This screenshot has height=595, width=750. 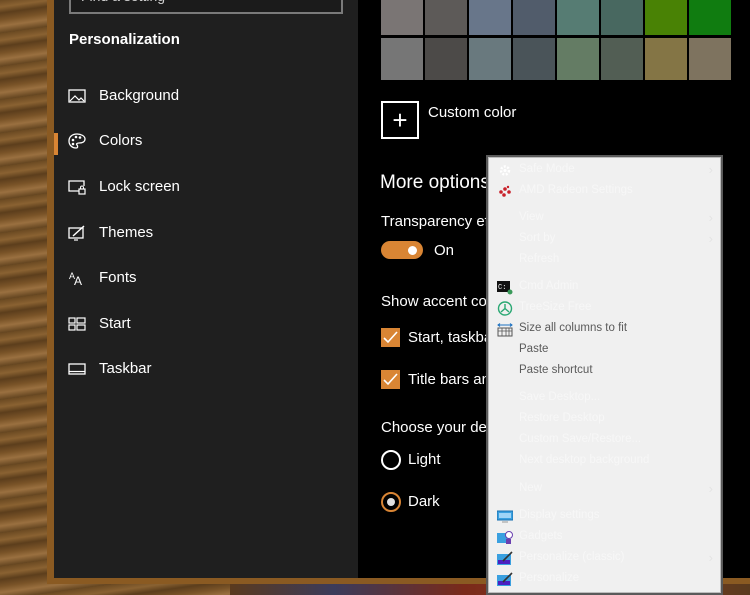 What do you see at coordinates (573, 328) in the screenshot?
I see `context-menu-item-label: Size all columns to fit` at bounding box center [573, 328].